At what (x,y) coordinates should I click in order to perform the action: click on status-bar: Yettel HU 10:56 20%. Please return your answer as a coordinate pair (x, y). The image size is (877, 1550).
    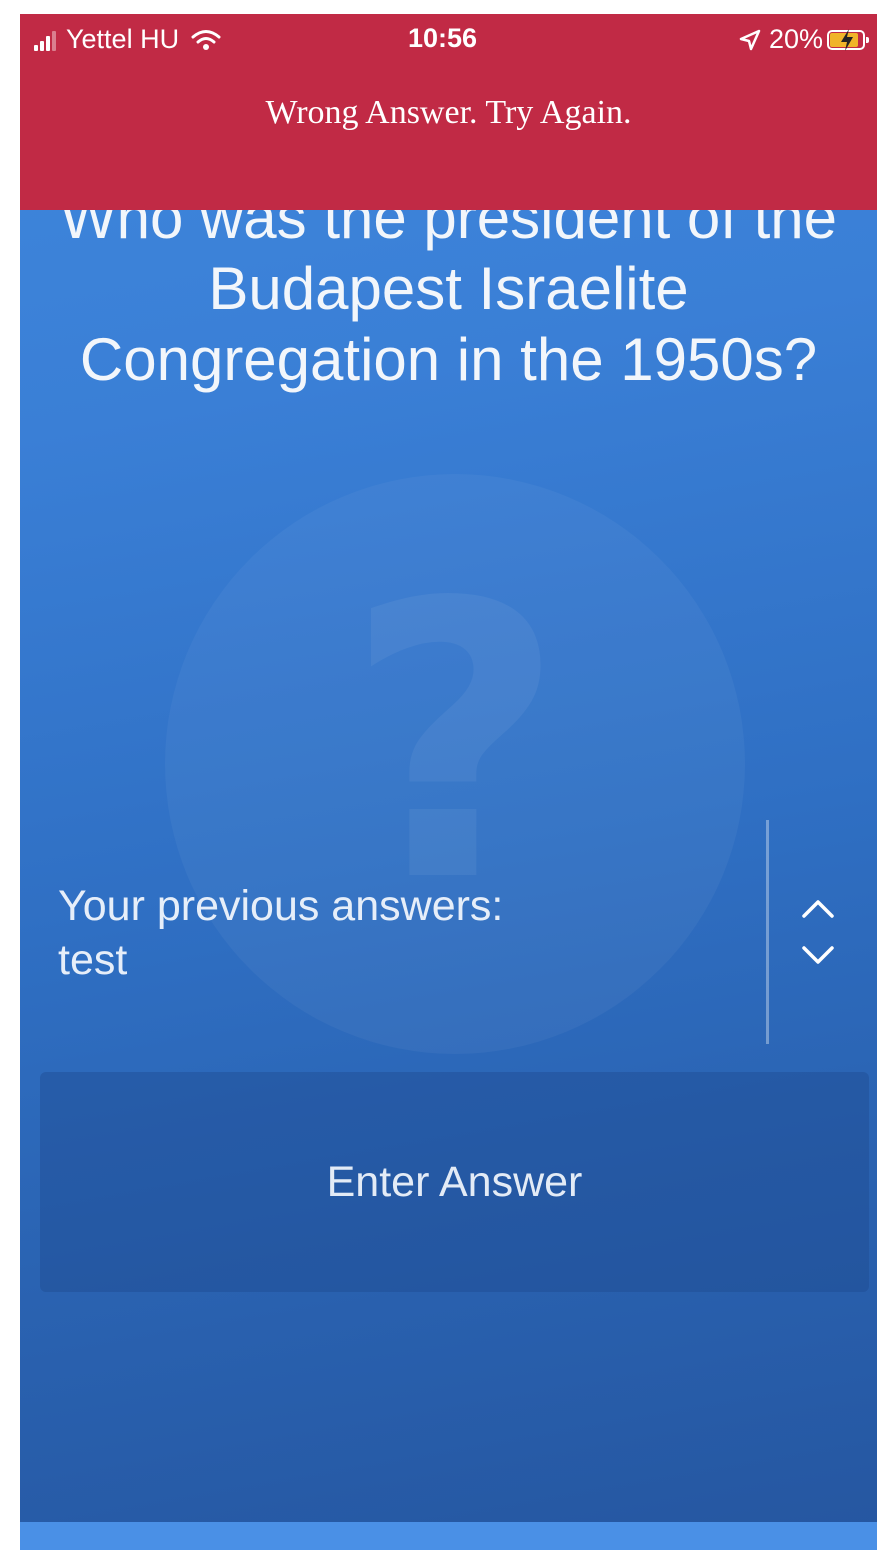
    Looking at the image, I should click on (448, 39).